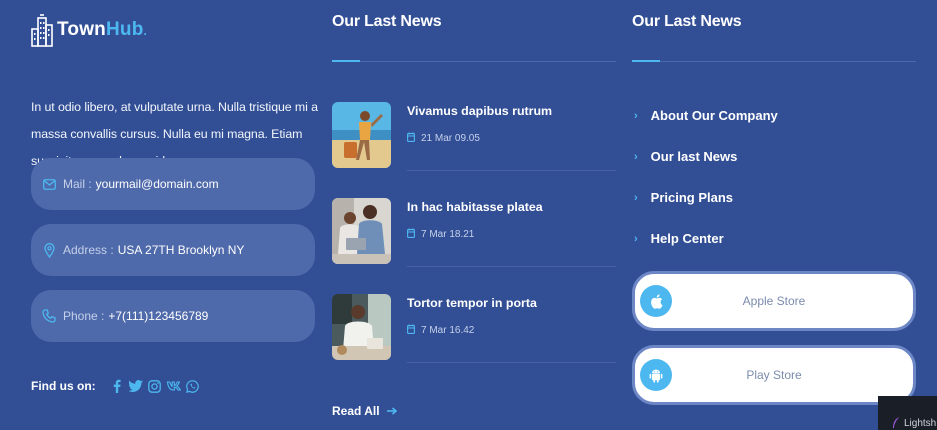 The image size is (937, 430). I want to click on store-label: Play Store, so click(774, 375).